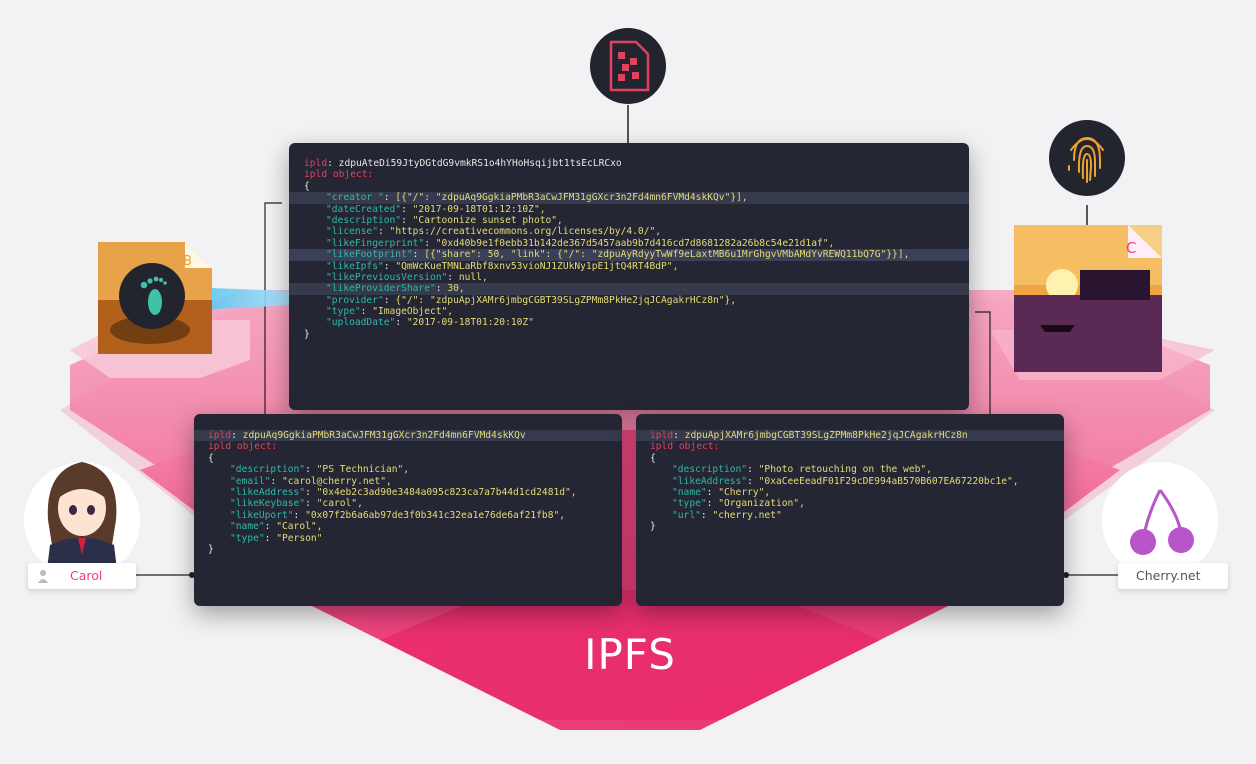 This screenshot has width=1256, height=764. I want to click on code-key: "provider", so click(355, 300).